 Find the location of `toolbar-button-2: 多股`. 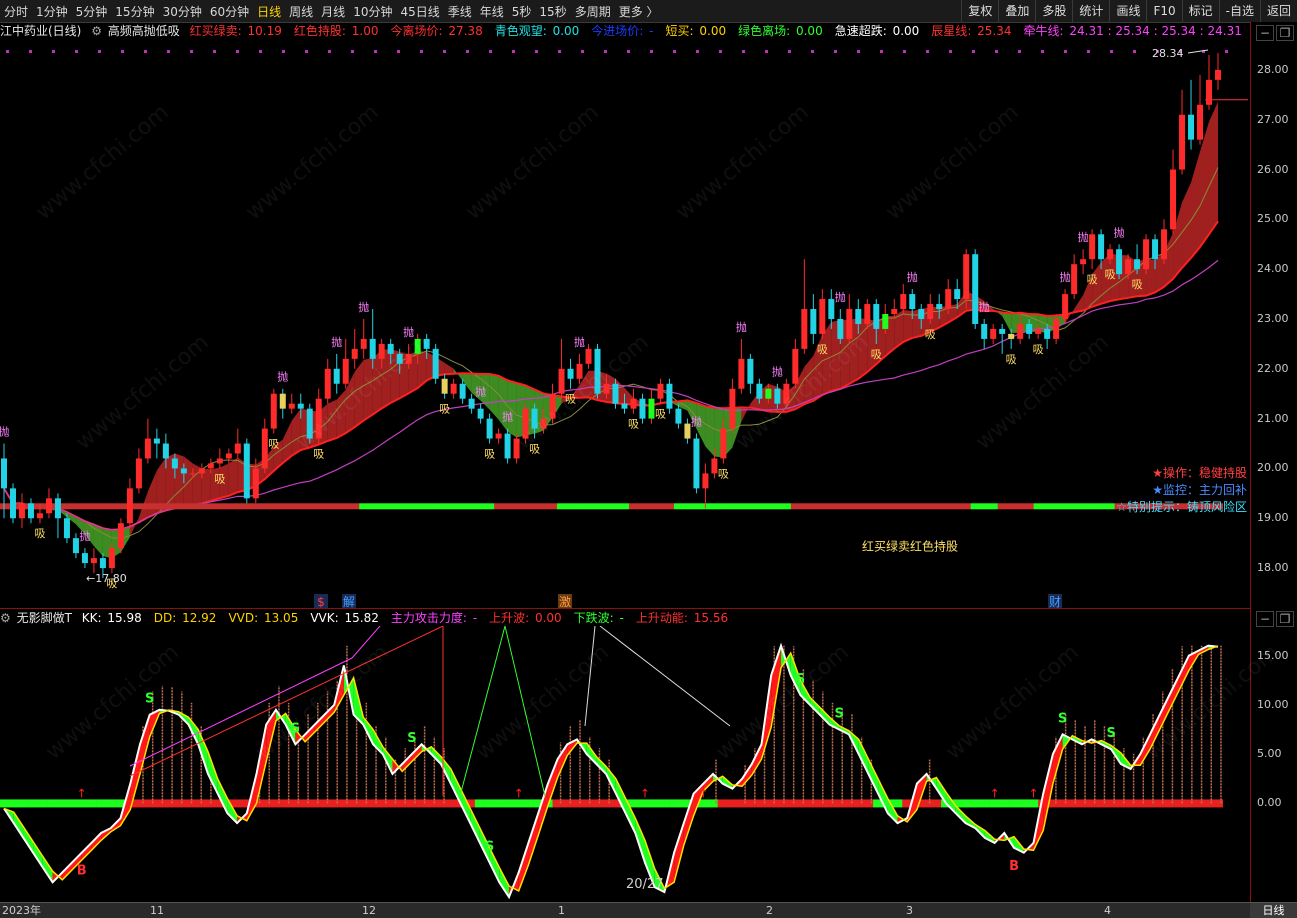

toolbar-button-2: 多股 is located at coordinates (1053, 11).